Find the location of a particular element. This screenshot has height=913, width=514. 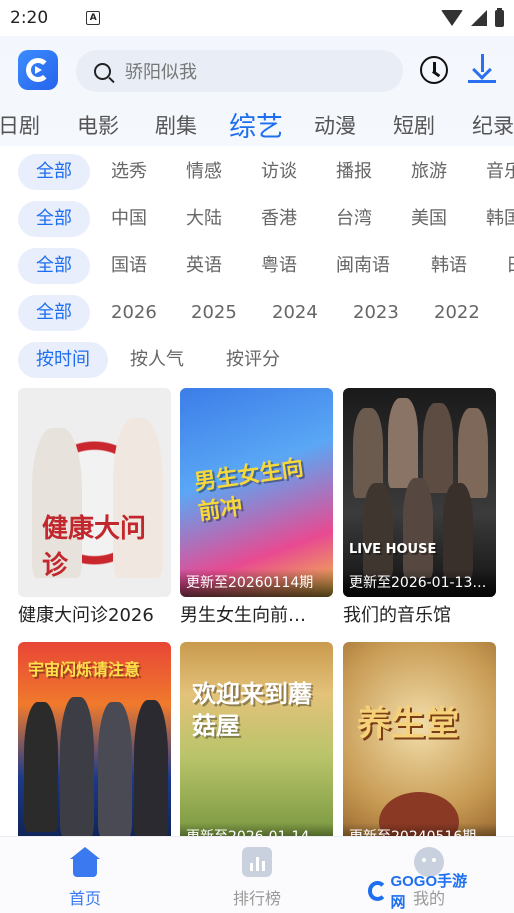

poster-image: 健康大问诊 is located at coordinates (94, 492).